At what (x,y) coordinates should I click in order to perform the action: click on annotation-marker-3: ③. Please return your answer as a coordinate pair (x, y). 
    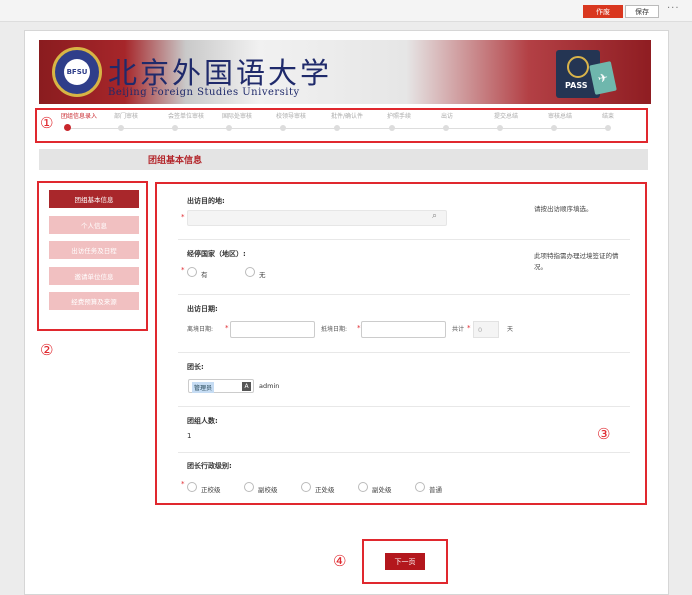
    Looking at the image, I should click on (604, 434).